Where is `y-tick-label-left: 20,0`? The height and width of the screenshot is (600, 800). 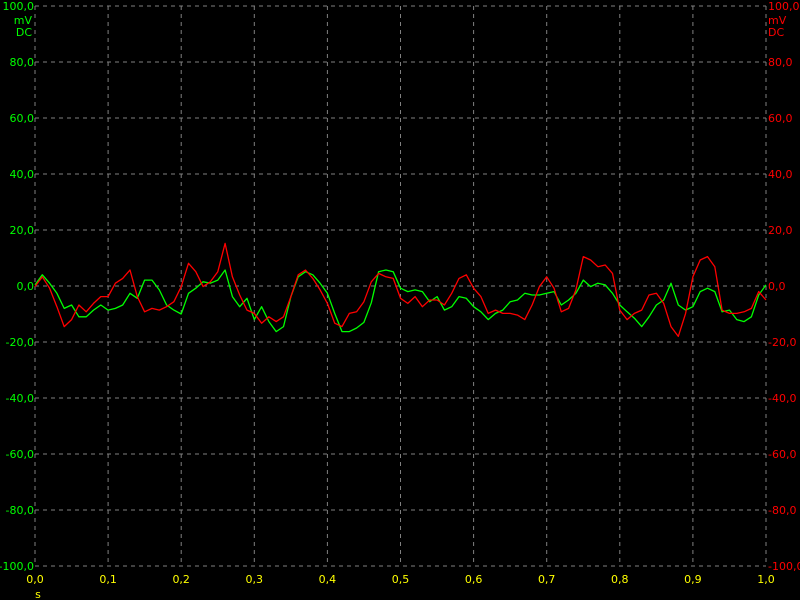
y-tick-label-left: 20,0 is located at coordinates (22, 230).